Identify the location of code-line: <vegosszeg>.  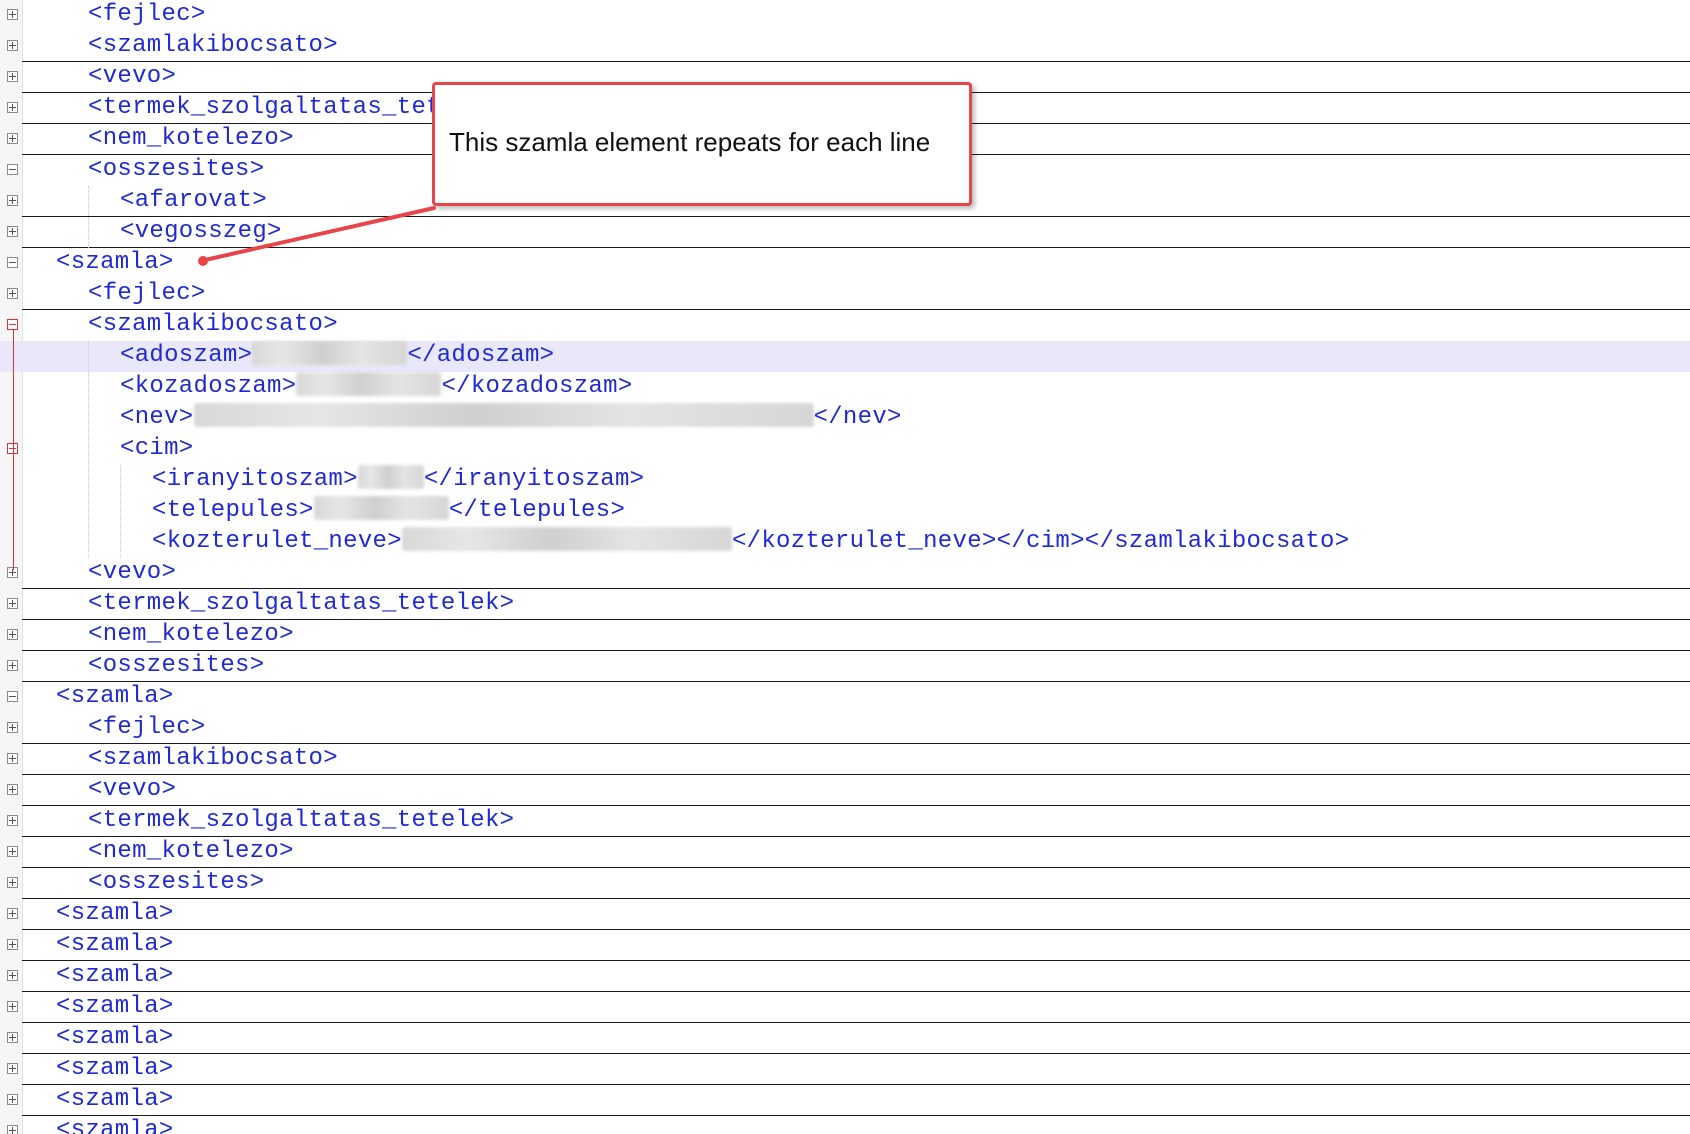
(845, 232).